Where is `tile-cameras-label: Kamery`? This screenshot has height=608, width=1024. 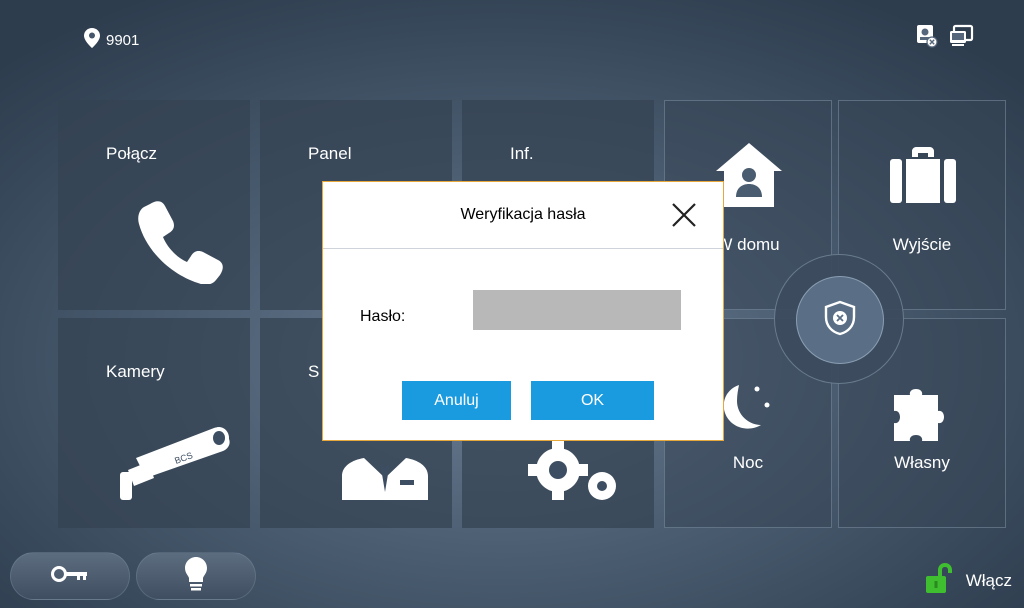 tile-cameras-label: Kamery is located at coordinates (135, 371).